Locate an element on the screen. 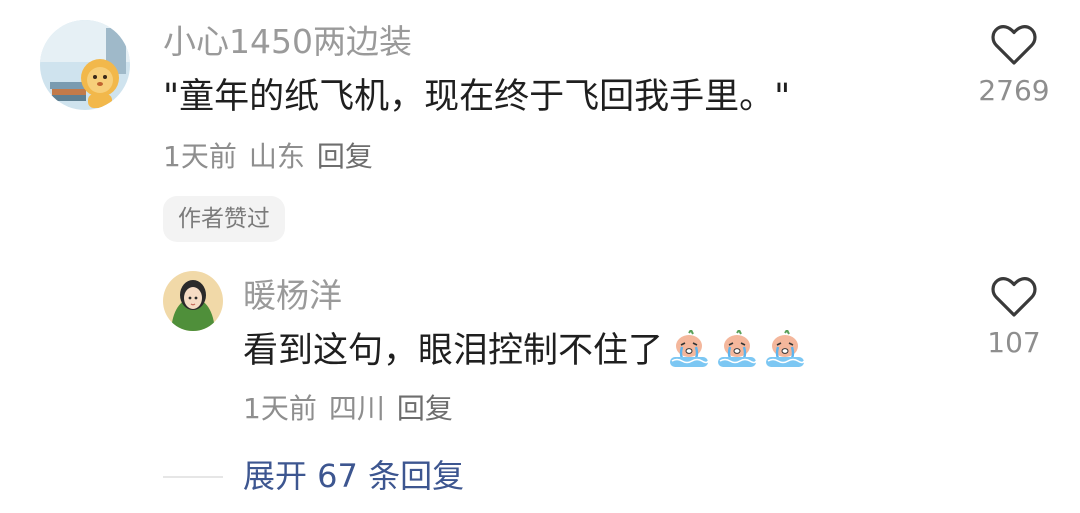  reply-like-button: 107 is located at coordinates (1014, 318).